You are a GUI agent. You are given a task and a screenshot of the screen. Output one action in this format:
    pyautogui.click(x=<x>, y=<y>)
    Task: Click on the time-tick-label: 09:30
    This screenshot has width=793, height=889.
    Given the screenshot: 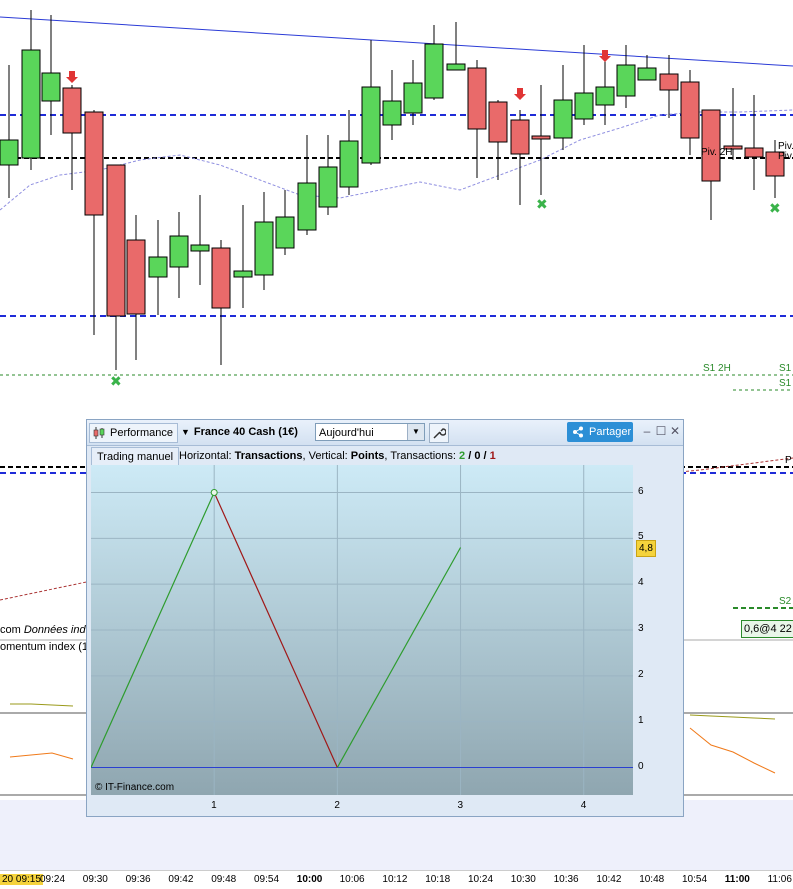 What is the action you would take?
    pyautogui.click(x=95, y=879)
    